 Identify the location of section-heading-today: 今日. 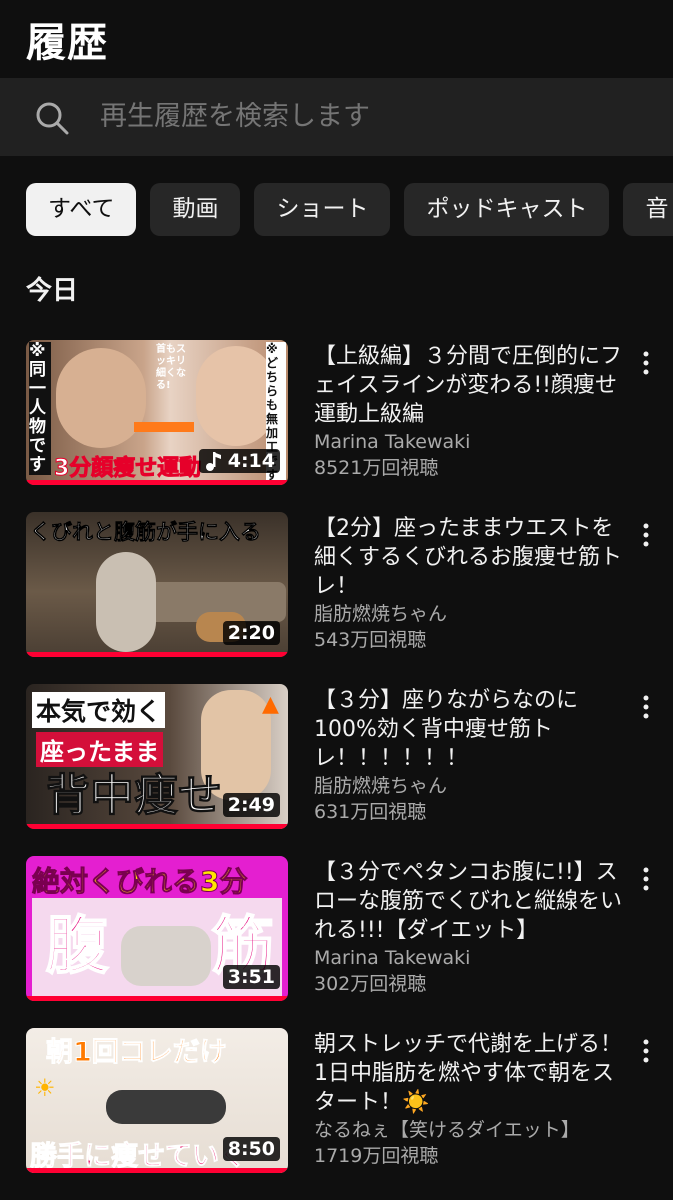
(52, 291).